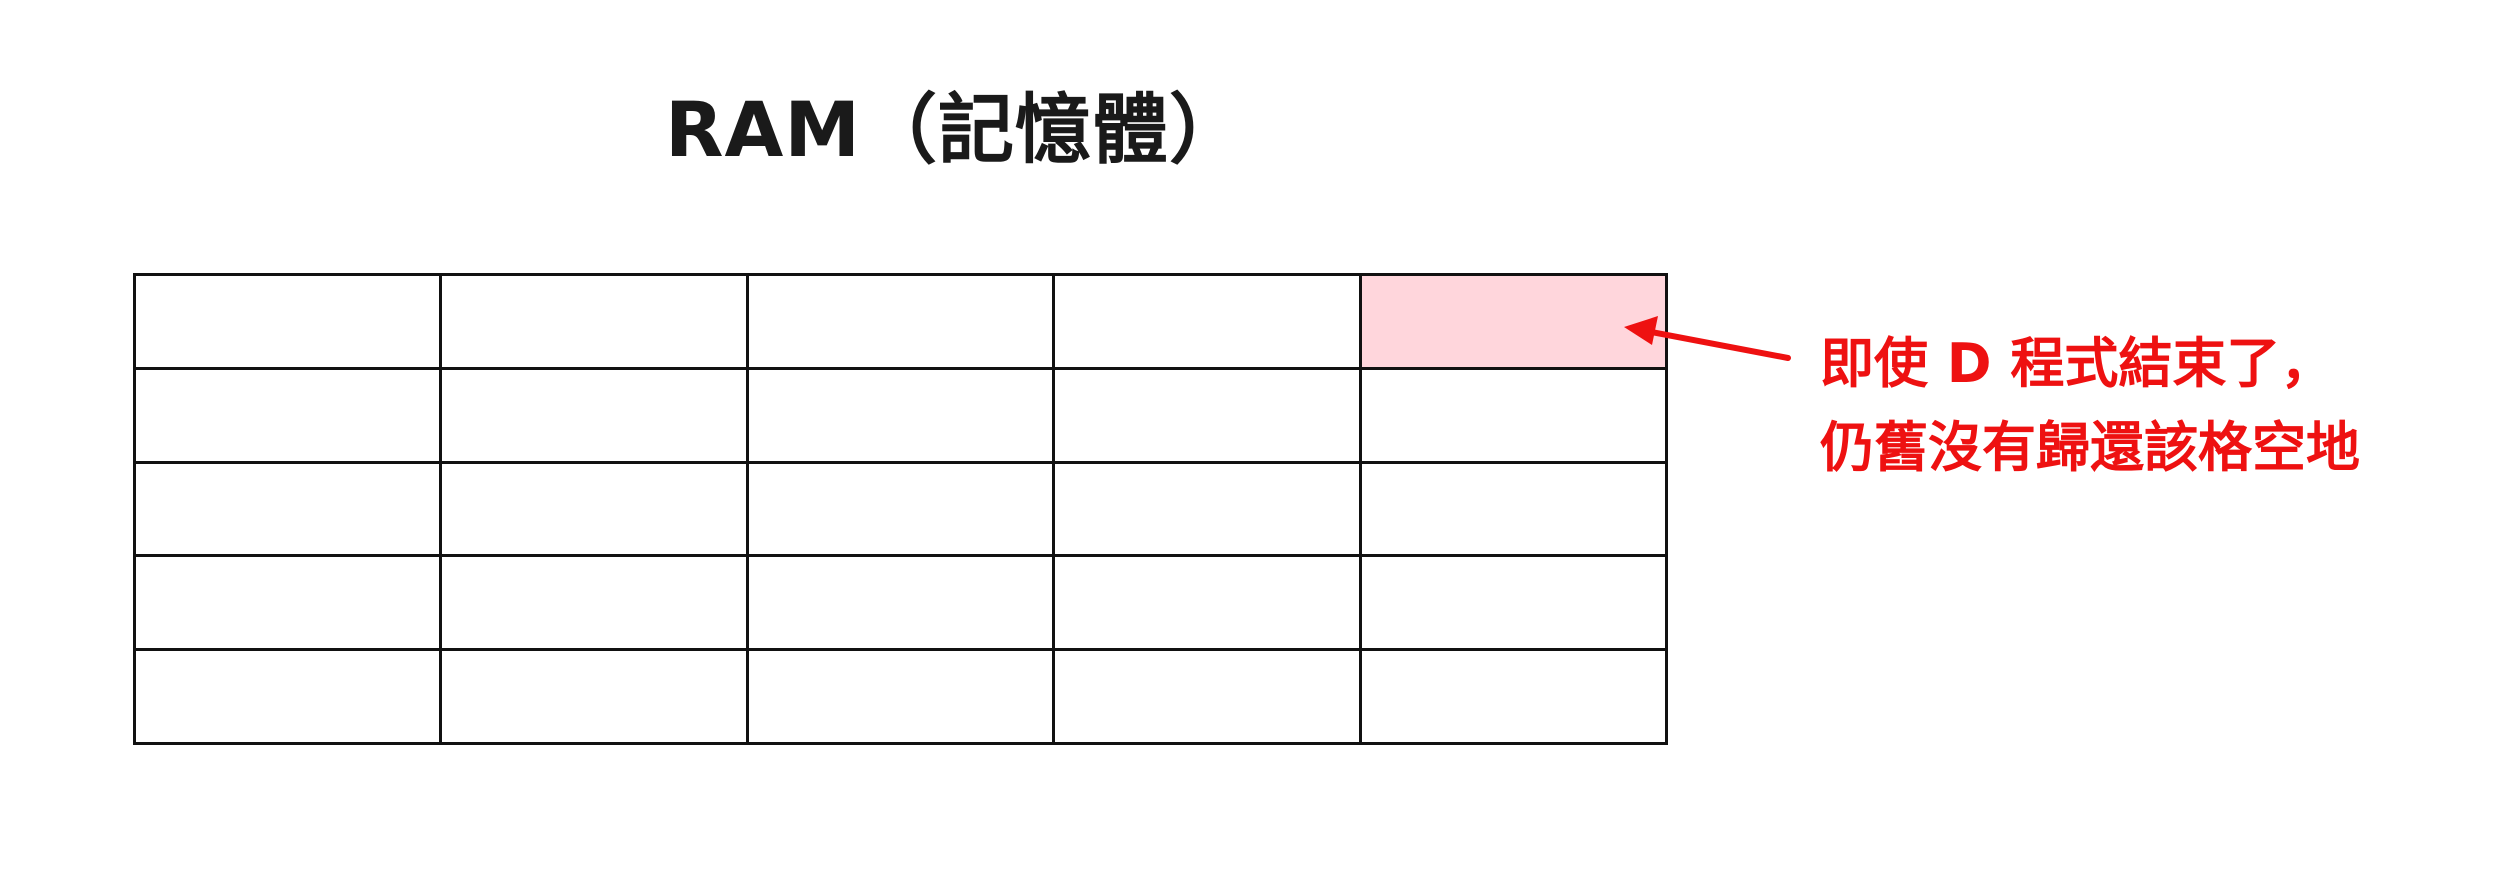  Describe the element at coordinates (955, 129) in the screenshot. I see `diagram-title: RAM（記憶體）` at that location.